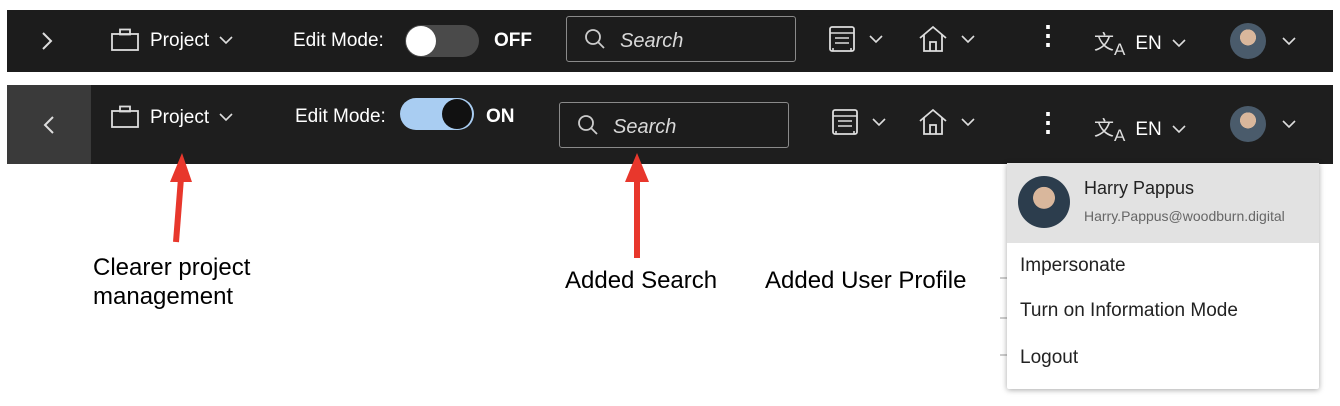 The height and width of the screenshot is (406, 1340). Describe the element at coordinates (1184, 216) in the screenshot. I see `user-email: Harry.Pappus@woodburn.digital` at that location.